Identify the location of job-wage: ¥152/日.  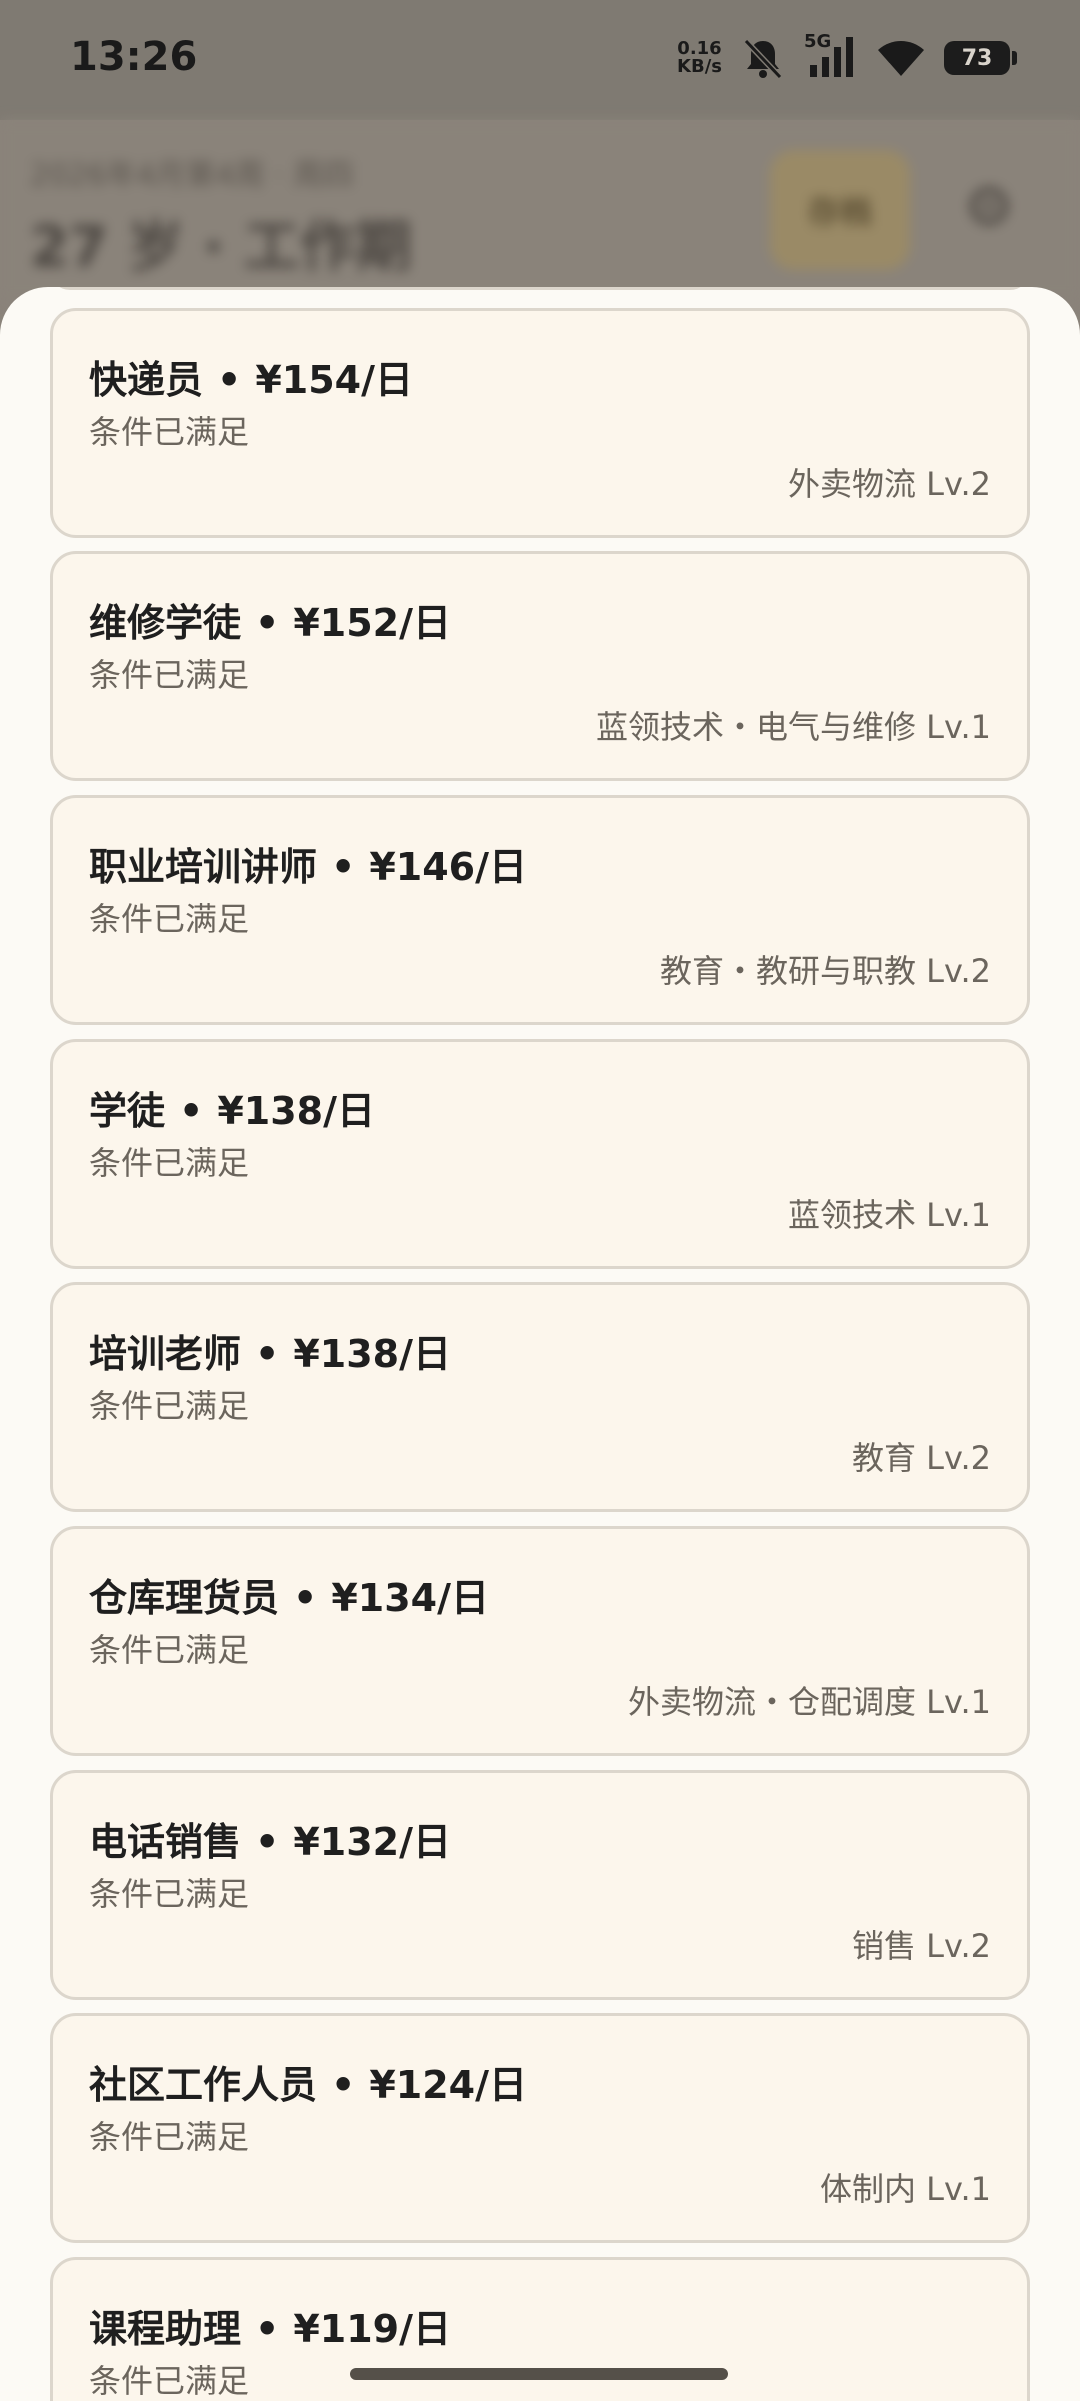
(372, 623).